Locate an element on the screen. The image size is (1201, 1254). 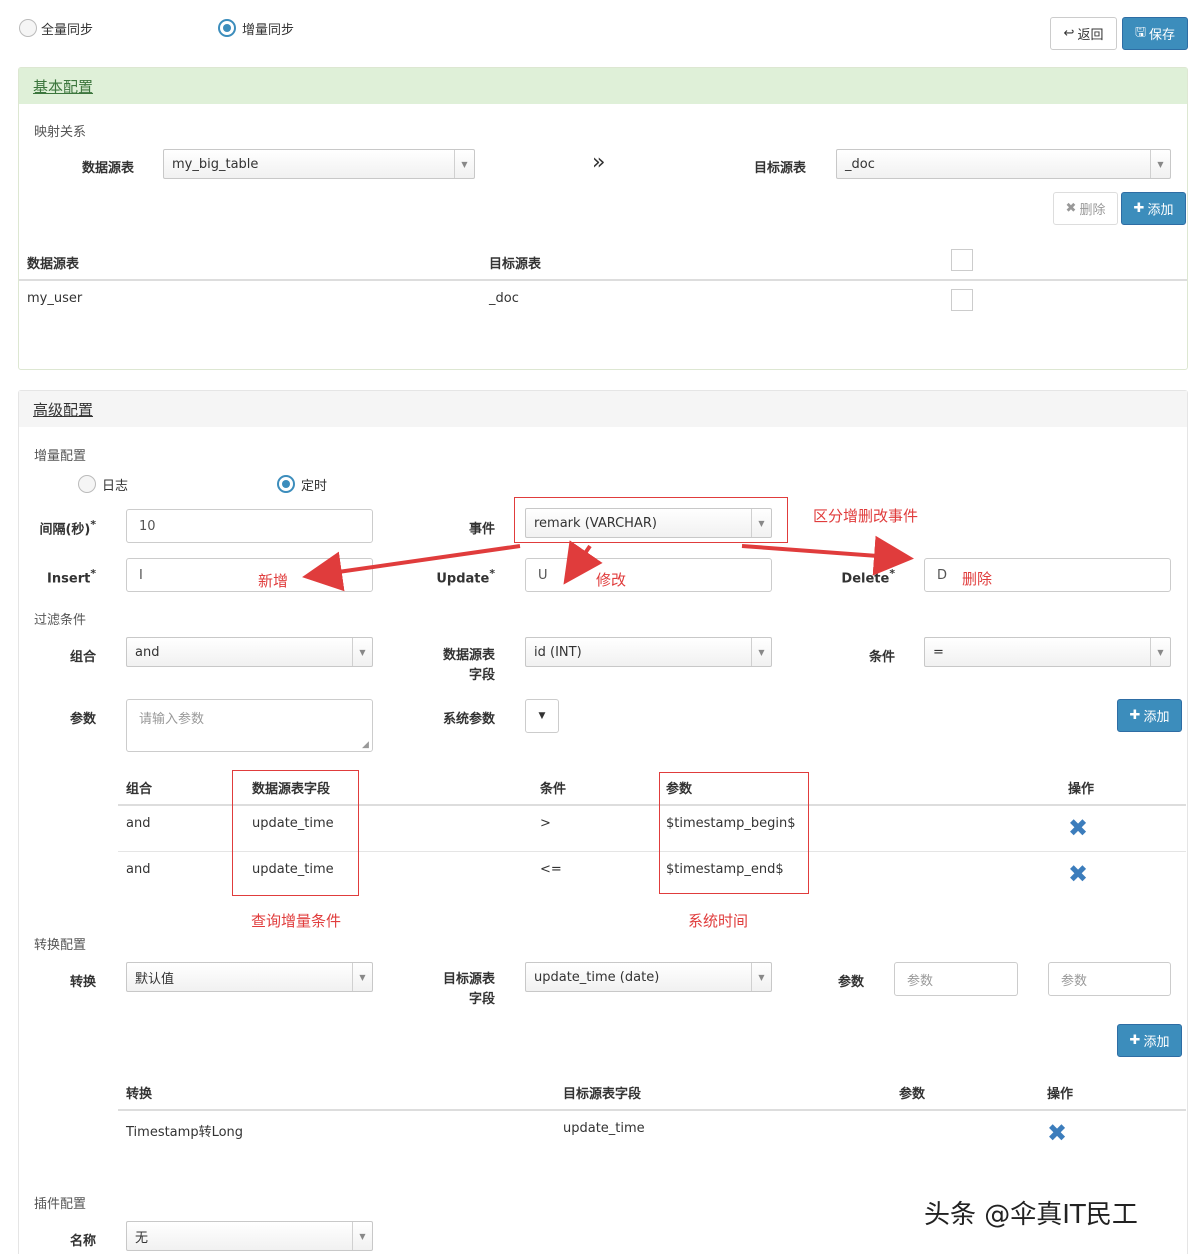
update-arrow is located at coordinates (583, 562).